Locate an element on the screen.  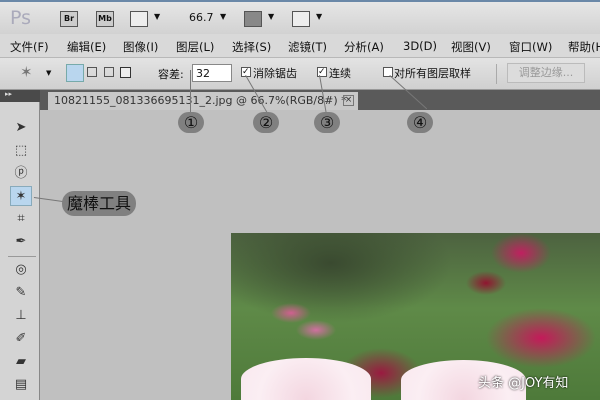
bridge-button: Br is located at coordinates (69, 19).